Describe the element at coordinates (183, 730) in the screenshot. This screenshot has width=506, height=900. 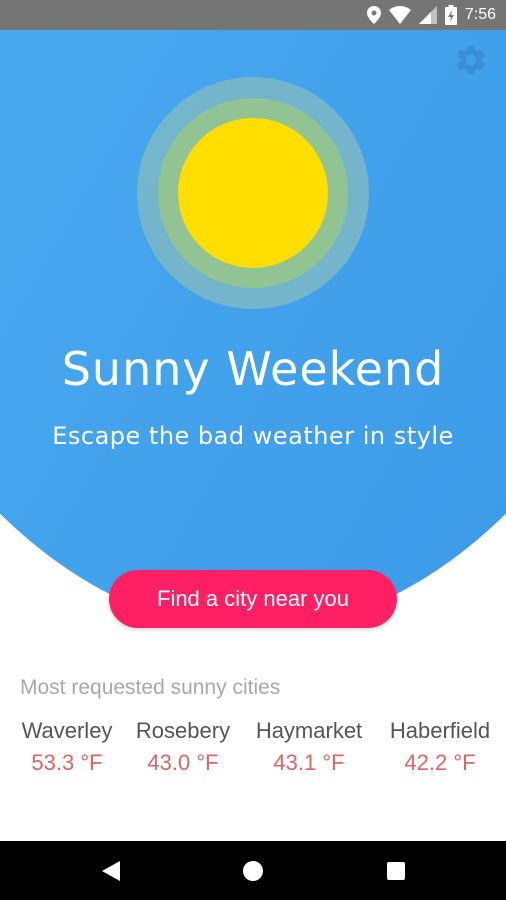
I see `city-name: Rosebery` at that location.